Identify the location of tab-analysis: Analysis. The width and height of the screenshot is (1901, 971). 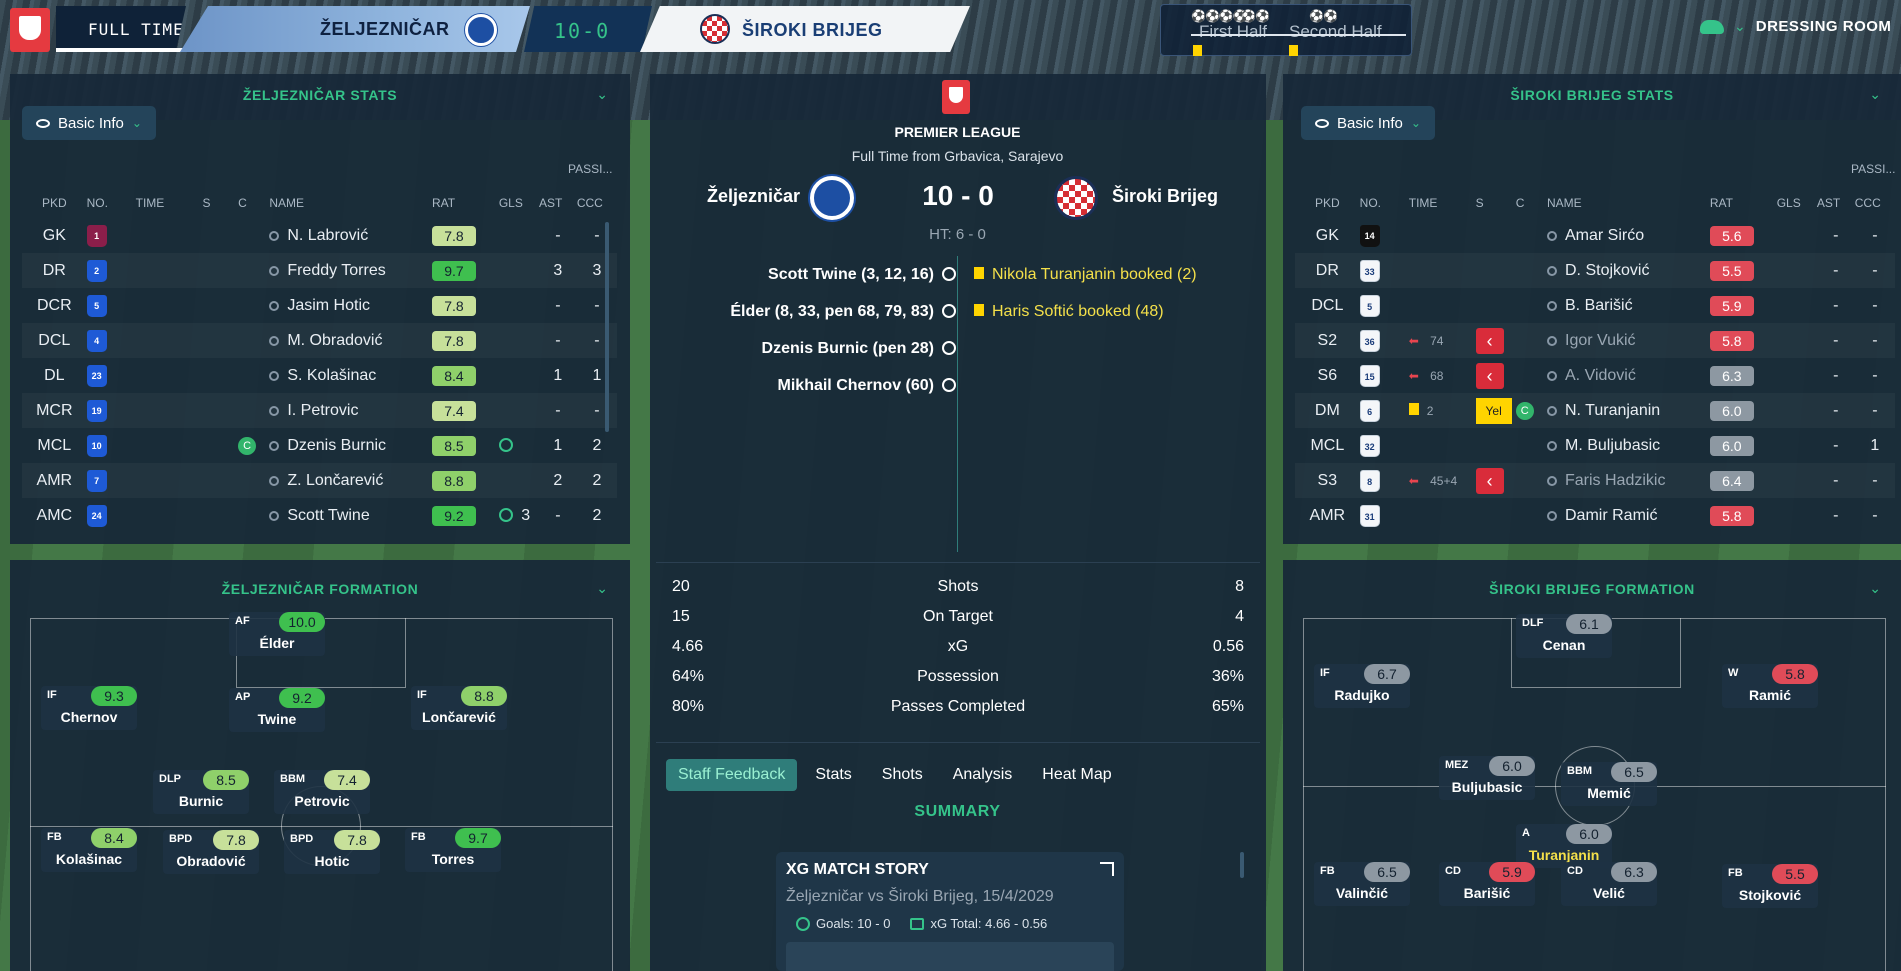
(983, 775).